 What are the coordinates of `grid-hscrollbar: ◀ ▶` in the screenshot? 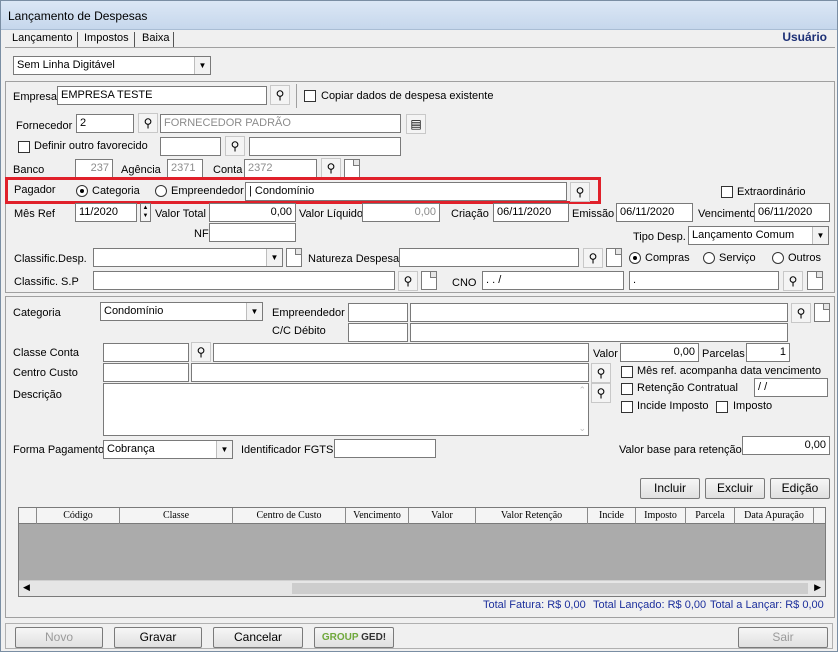 It's located at (422, 588).